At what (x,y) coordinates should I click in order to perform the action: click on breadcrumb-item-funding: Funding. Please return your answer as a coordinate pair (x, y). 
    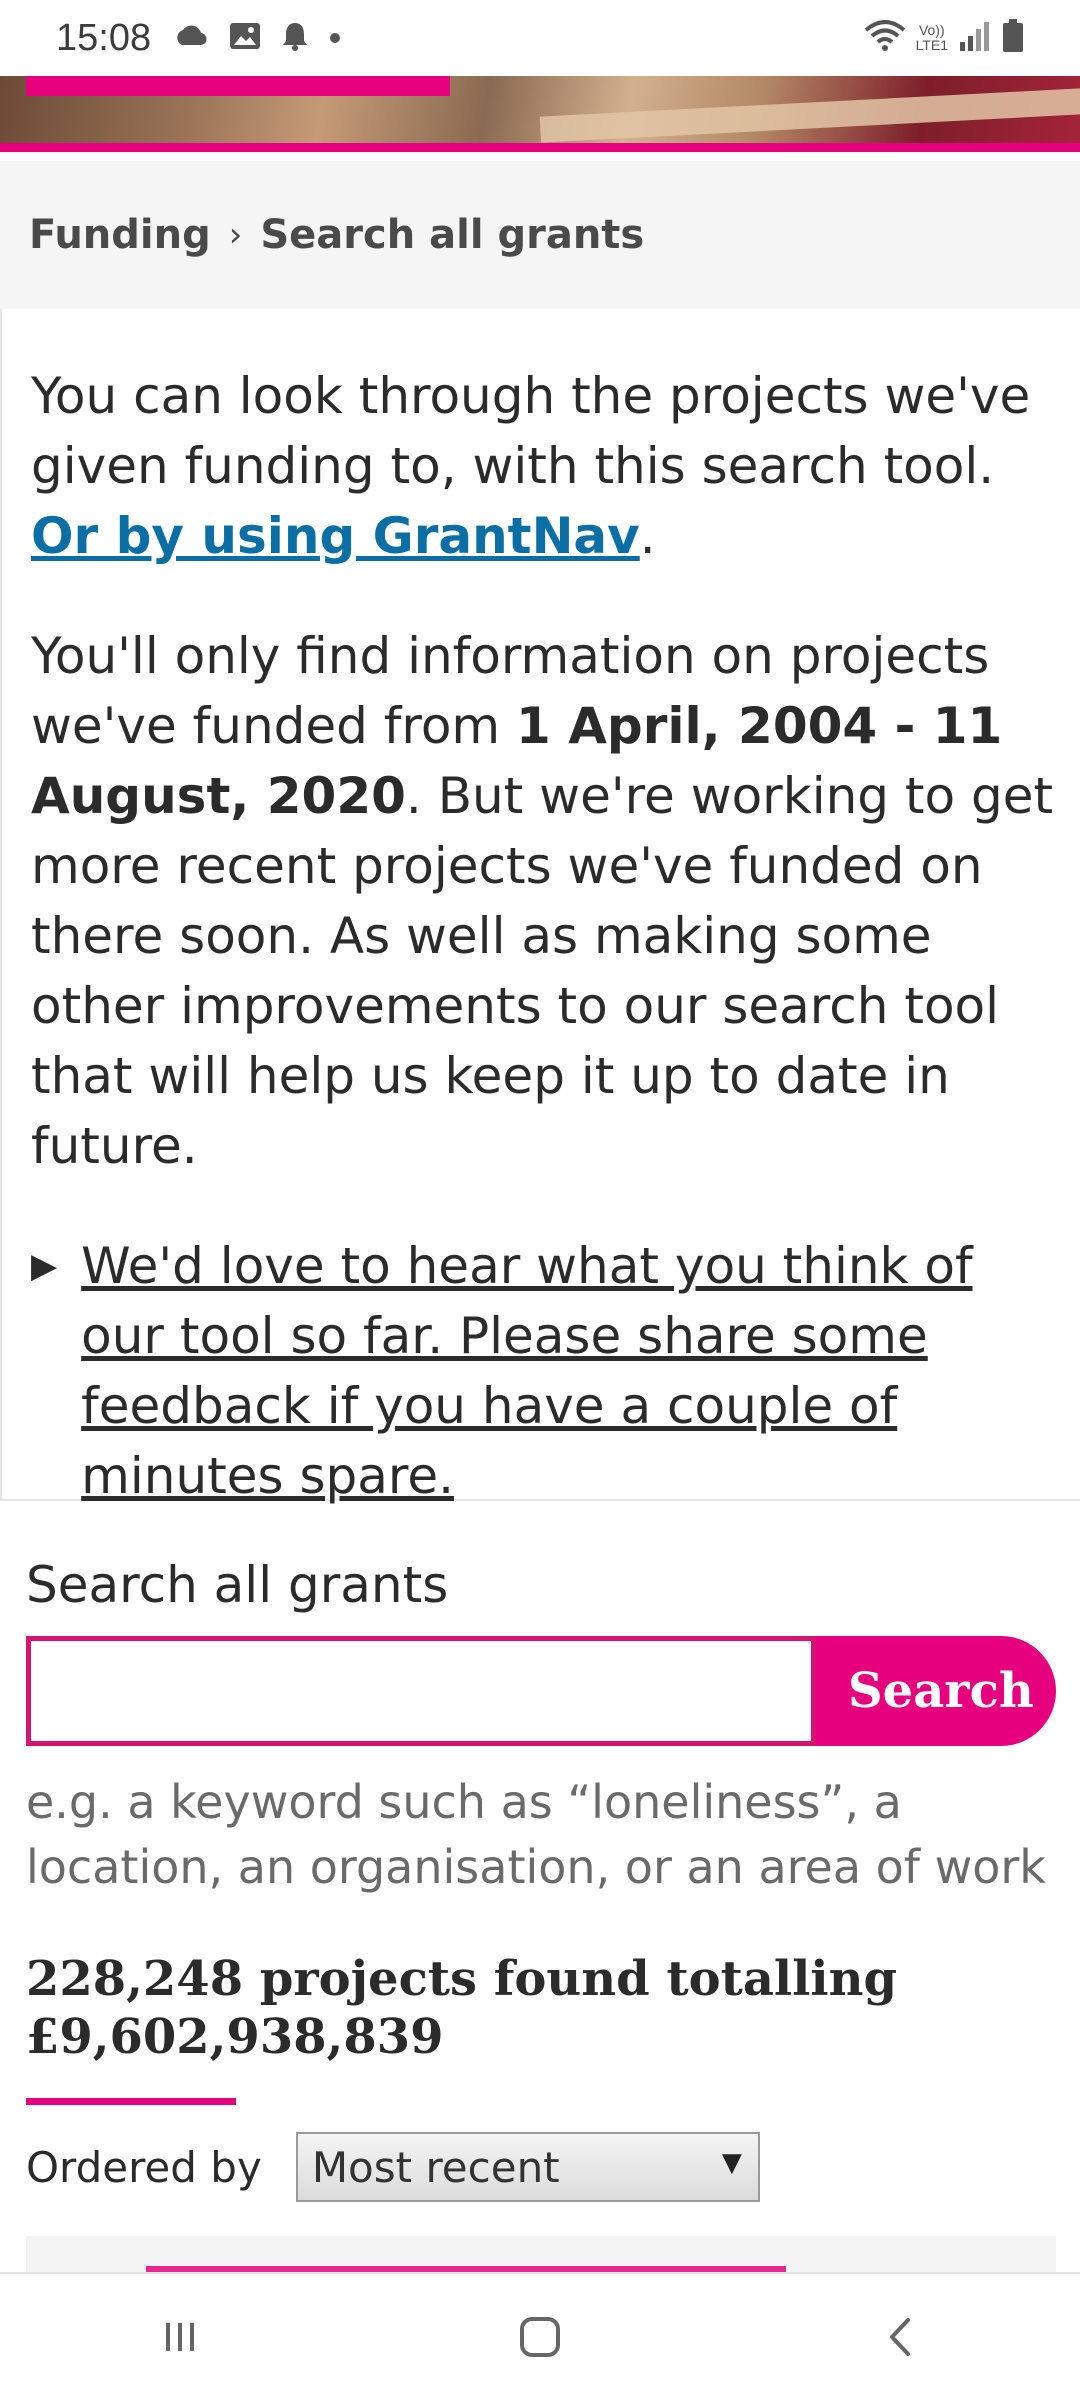
    Looking at the image, I should click on (120, 235).